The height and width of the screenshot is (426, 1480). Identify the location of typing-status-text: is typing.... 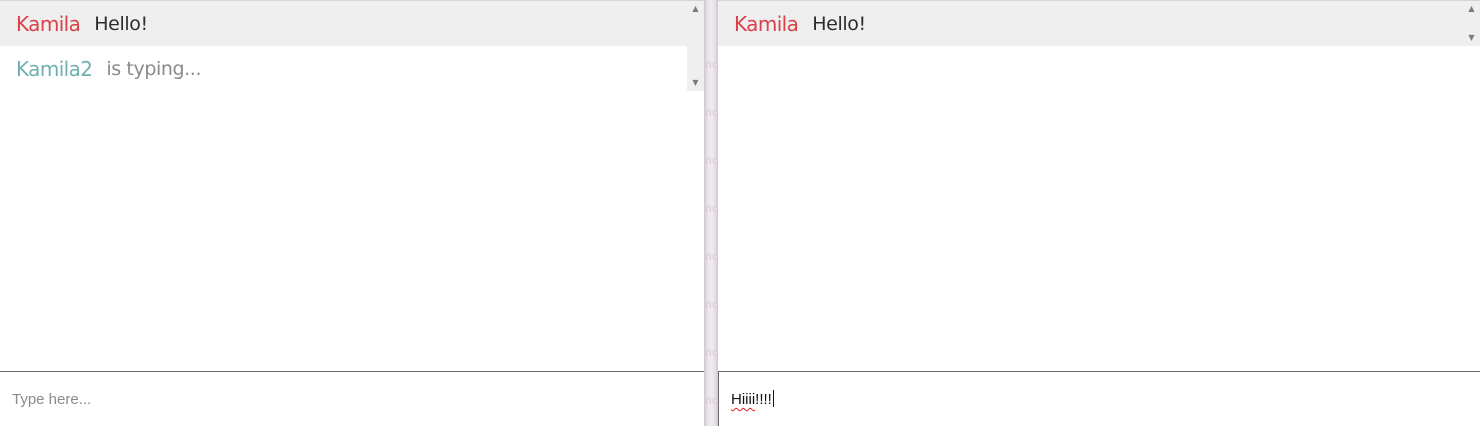
(154, 68).